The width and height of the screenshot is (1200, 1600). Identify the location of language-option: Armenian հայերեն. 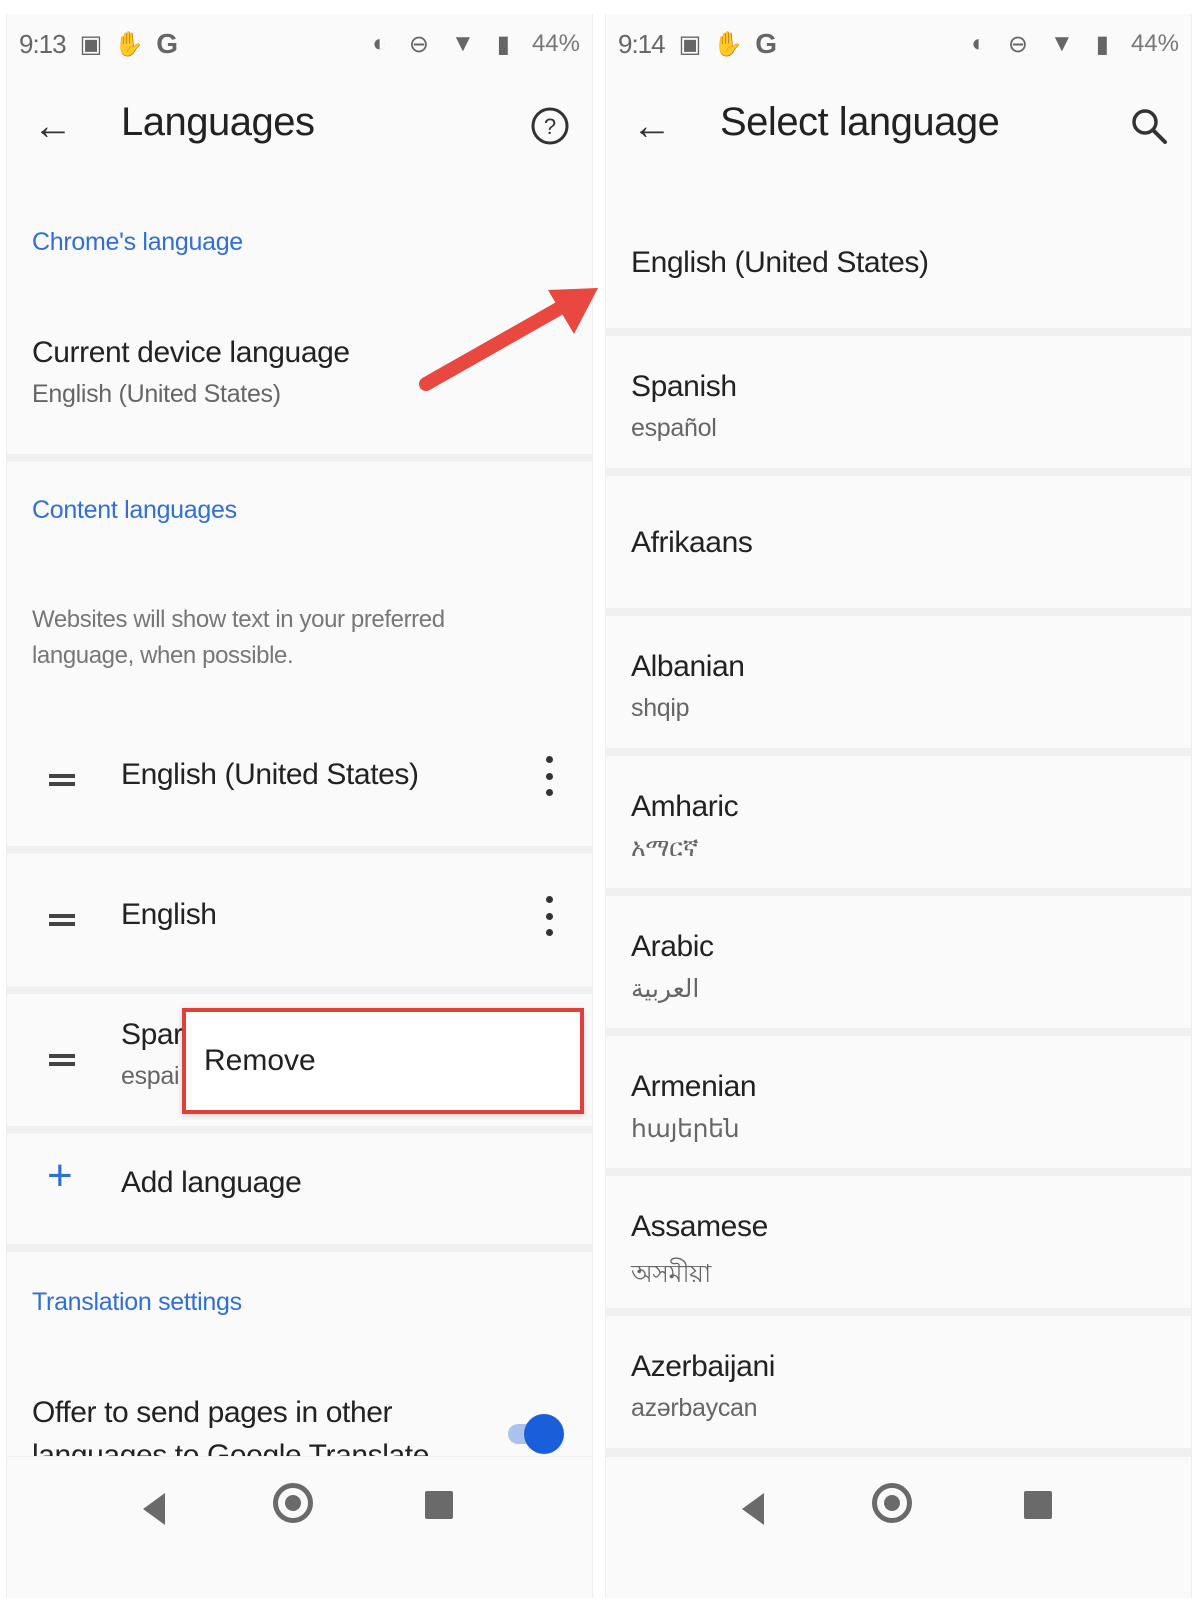
(898, 1106).